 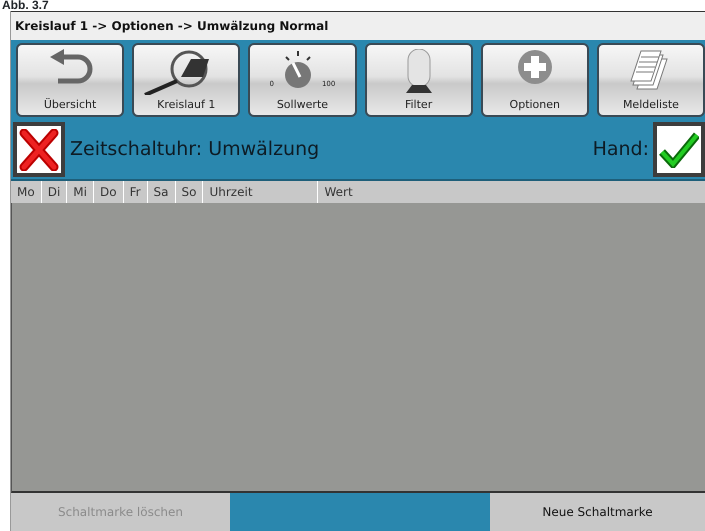 What do you see at coordinates (650, 80) in the screenshot?
I see `toolbar-button: Meldeliste` at bounding box center [650, 80].